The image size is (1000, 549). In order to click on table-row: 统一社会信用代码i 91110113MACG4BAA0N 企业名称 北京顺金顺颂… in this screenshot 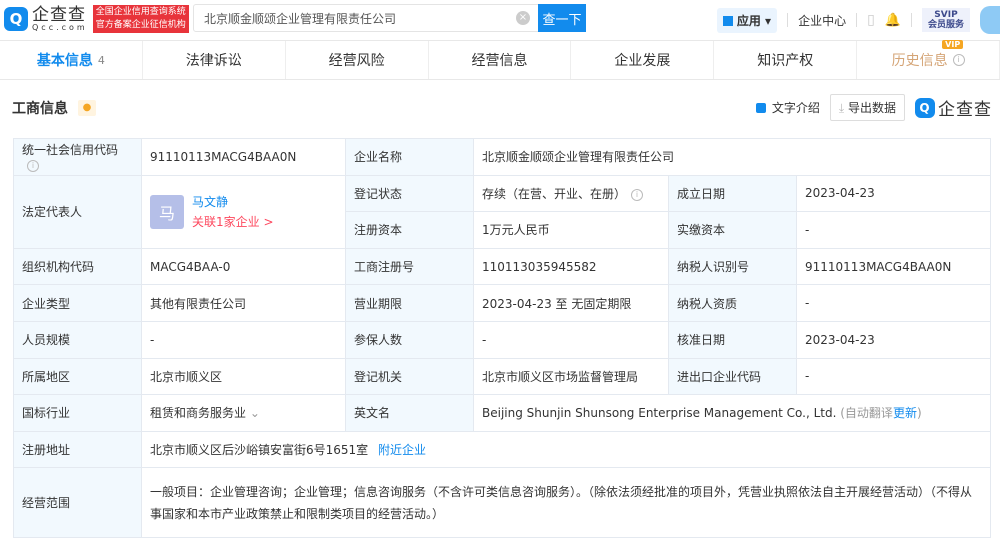, I will do `click(502, 157)`.